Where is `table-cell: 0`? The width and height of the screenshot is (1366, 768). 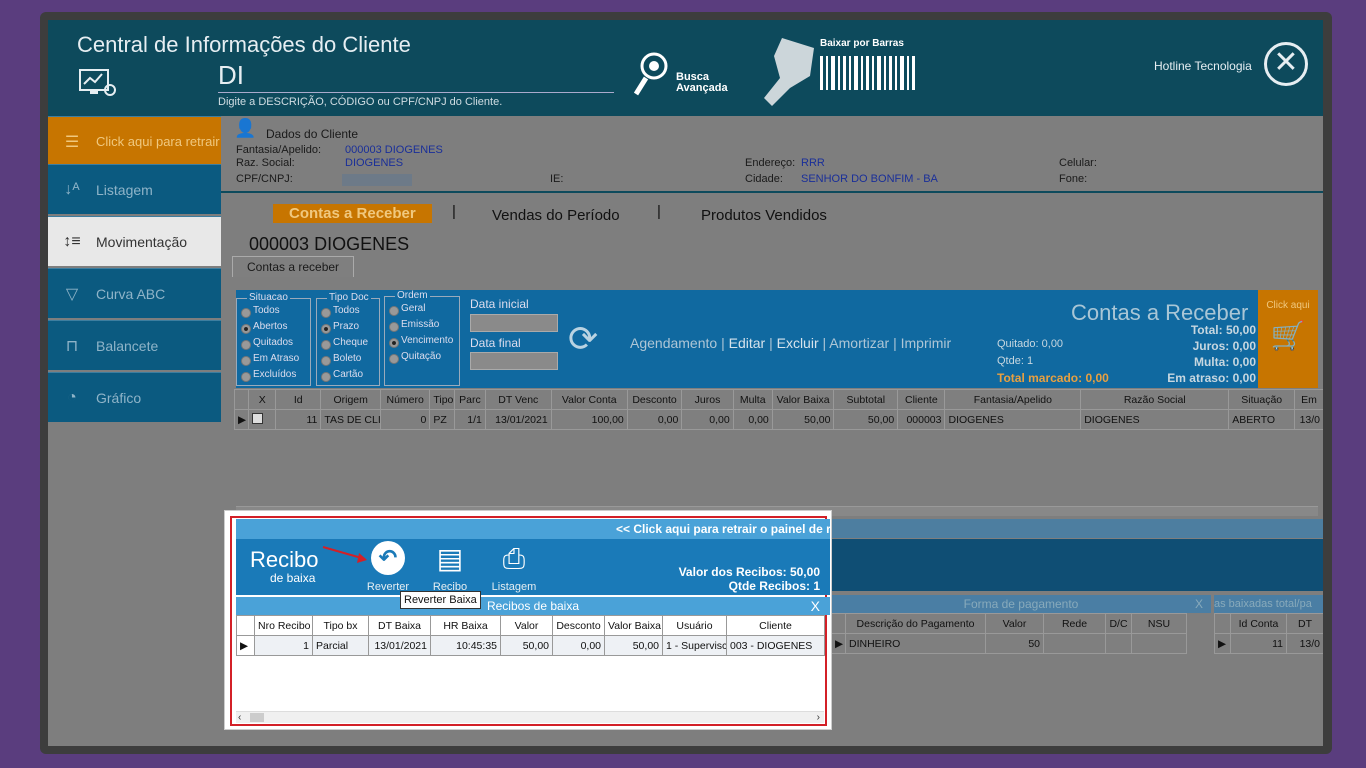
table-cell: 0 is located at coordinates (405, 419).